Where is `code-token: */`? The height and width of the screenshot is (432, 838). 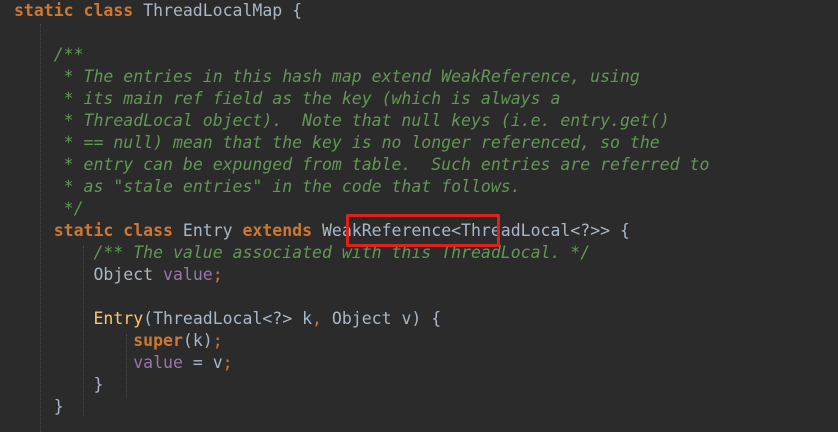 code-token: */ is located at coordinates (68, 208).